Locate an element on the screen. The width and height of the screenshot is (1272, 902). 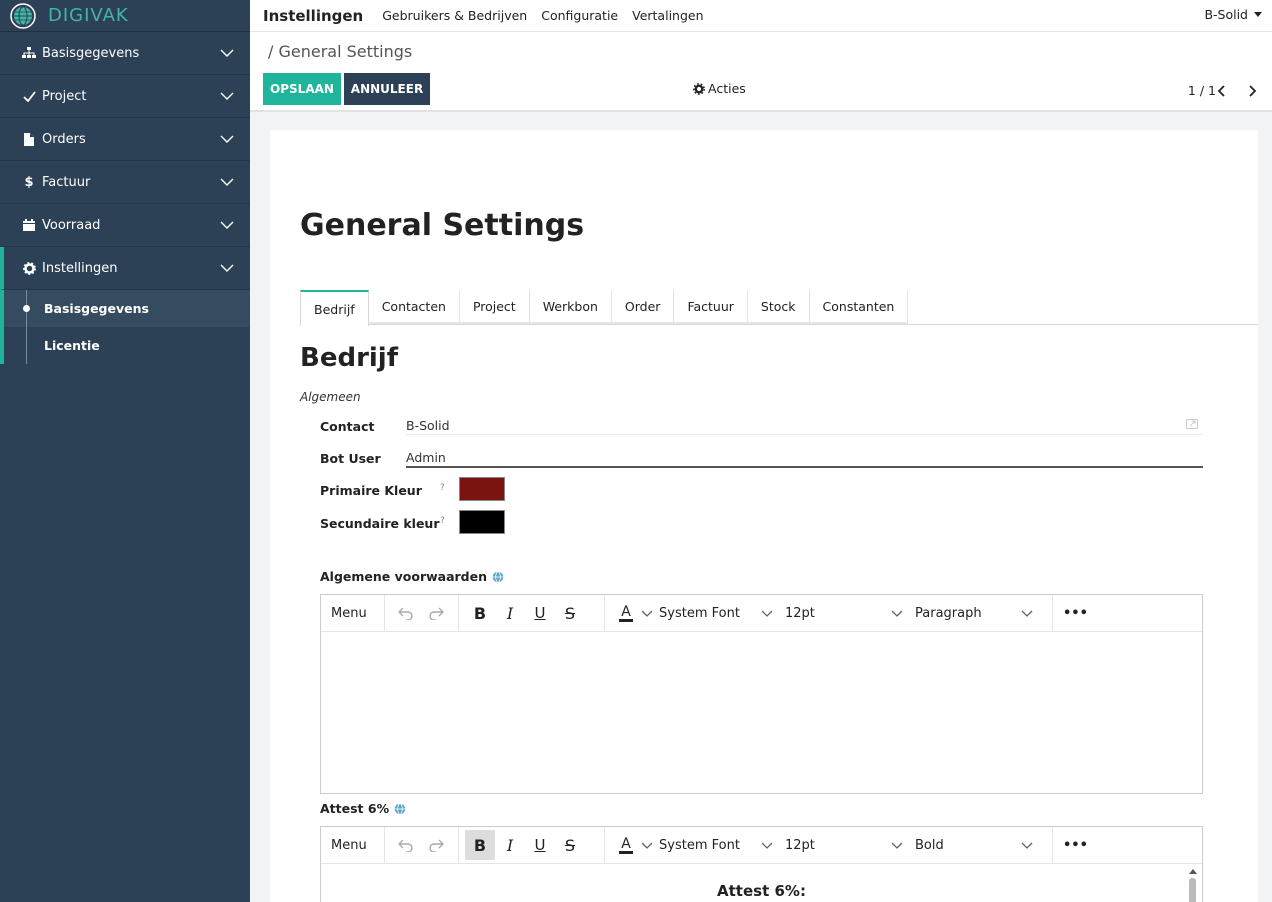
sidebar-subitem-label: Basisgegevens is located at coordinates (96, 308).